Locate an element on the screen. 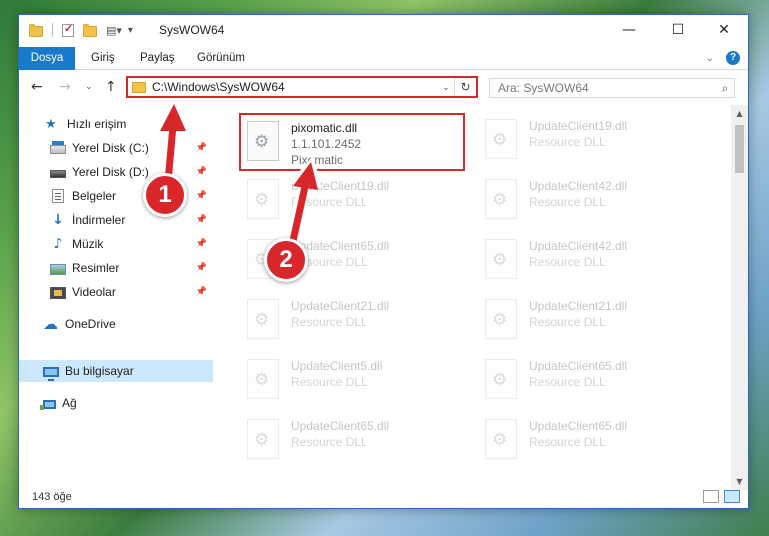  nav-item-pictures: Resimler 📌 is located at coordinates (116, 268).